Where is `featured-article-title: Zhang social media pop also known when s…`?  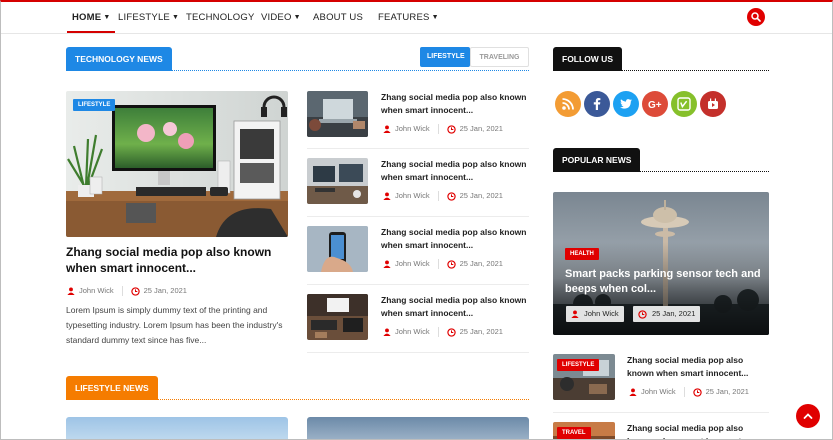
featured-article-title: Zhang social media pop also known when s… is located at coordinates (181, 260).